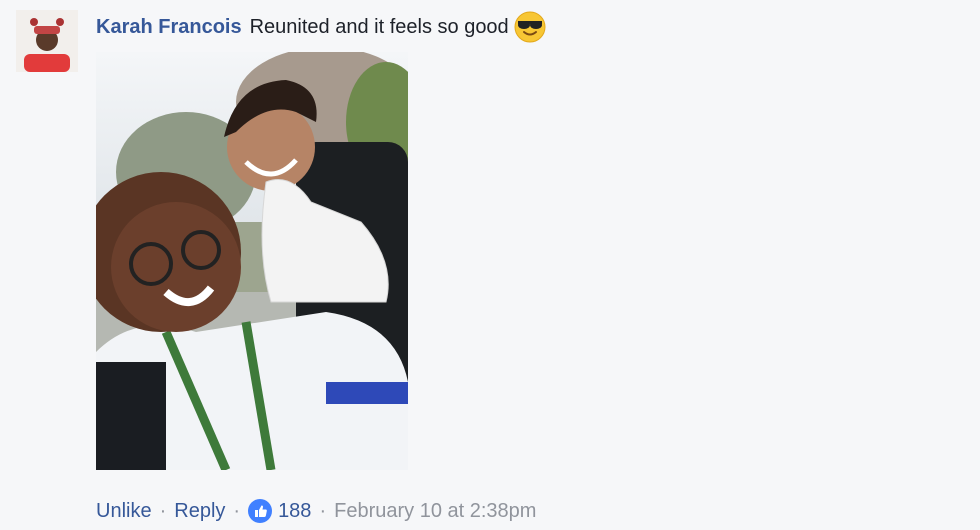 Image resolution: width=980 pixels, height=530 pixels. I want to click on reply-link: Reply, so click(199, 511).